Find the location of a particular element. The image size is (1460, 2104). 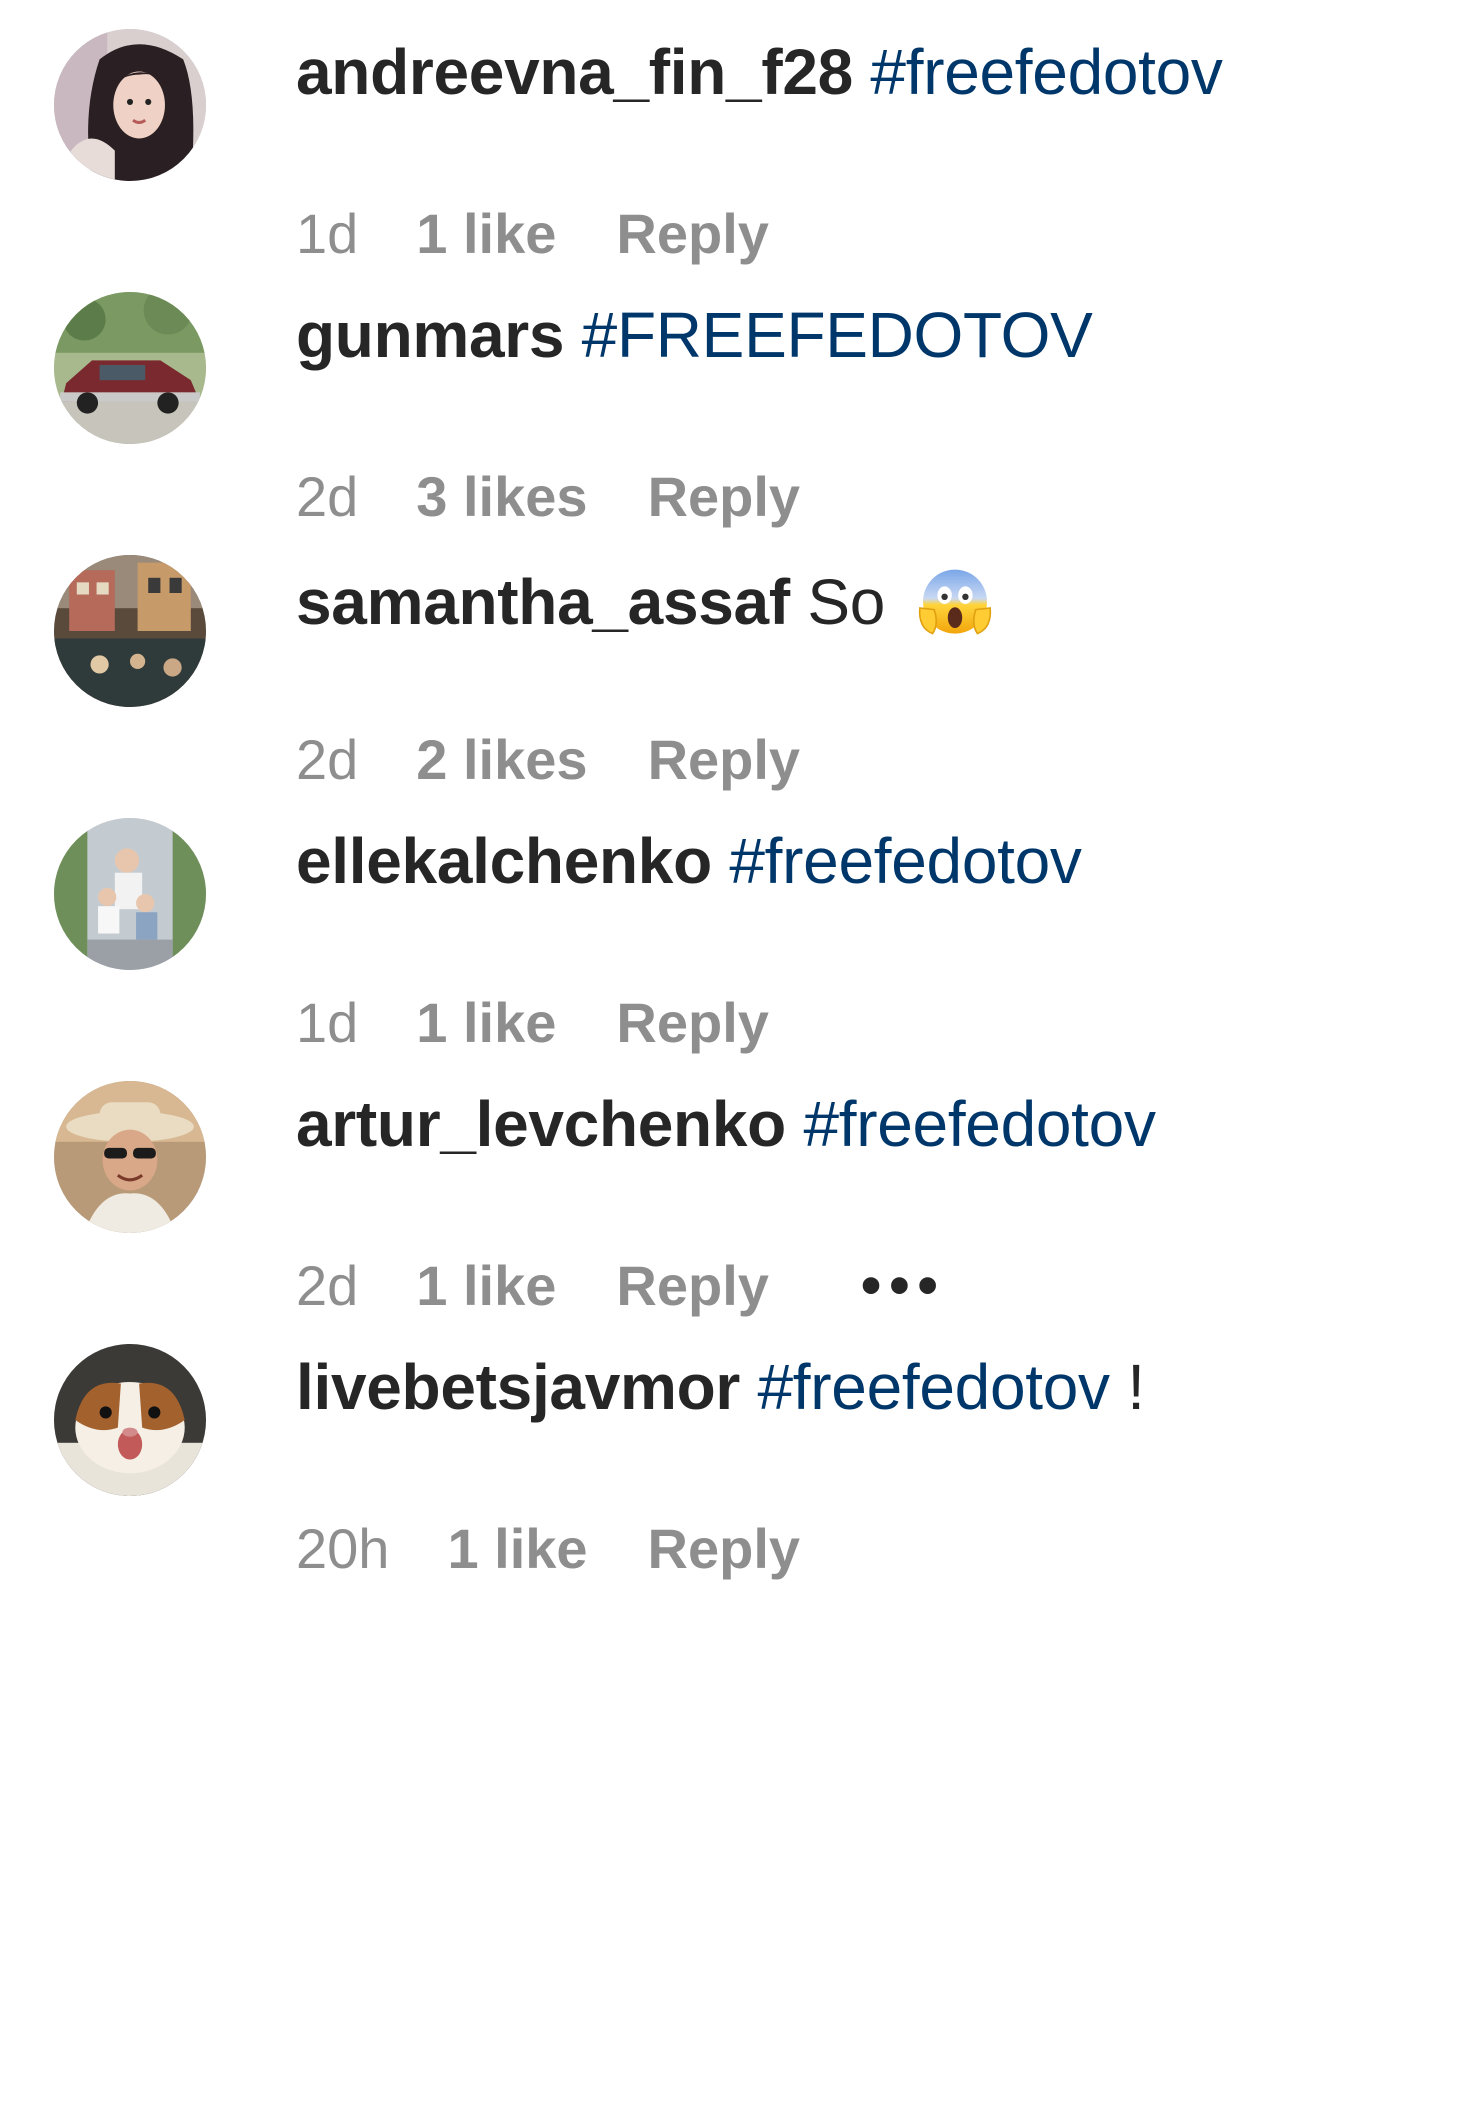

comment-username: ellekalchenko is located at coordinates (504, 861).